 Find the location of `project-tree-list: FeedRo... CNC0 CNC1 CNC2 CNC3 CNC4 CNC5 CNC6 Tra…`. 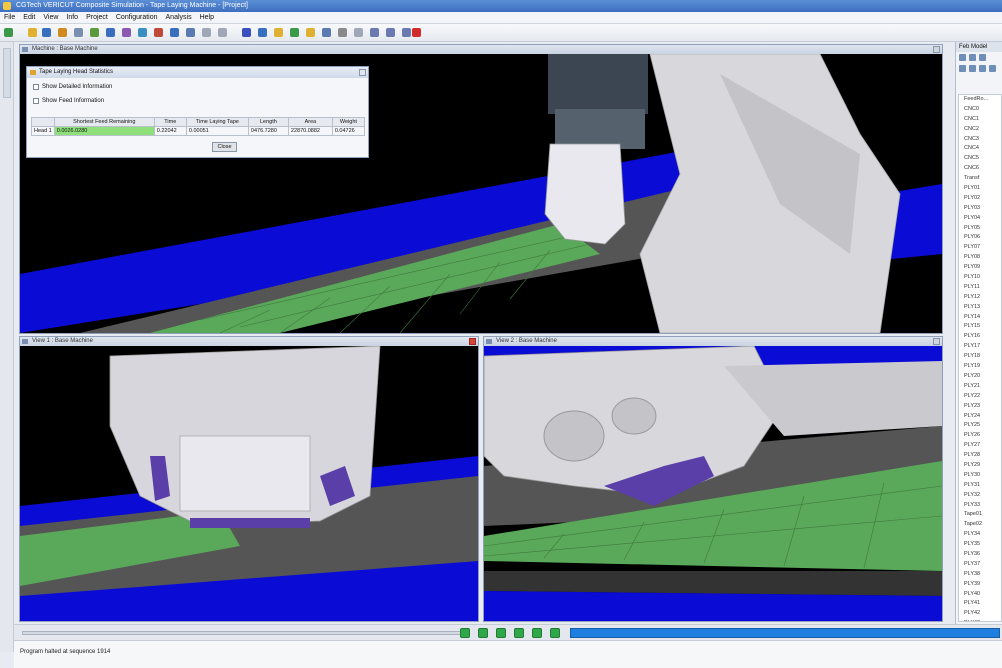

project-tree-list: FeedRo... CNC0 CNC1 CNC2 CNC3 CNC4 CNC5 CNC6 Tra… is located at coordinates (980, 358).